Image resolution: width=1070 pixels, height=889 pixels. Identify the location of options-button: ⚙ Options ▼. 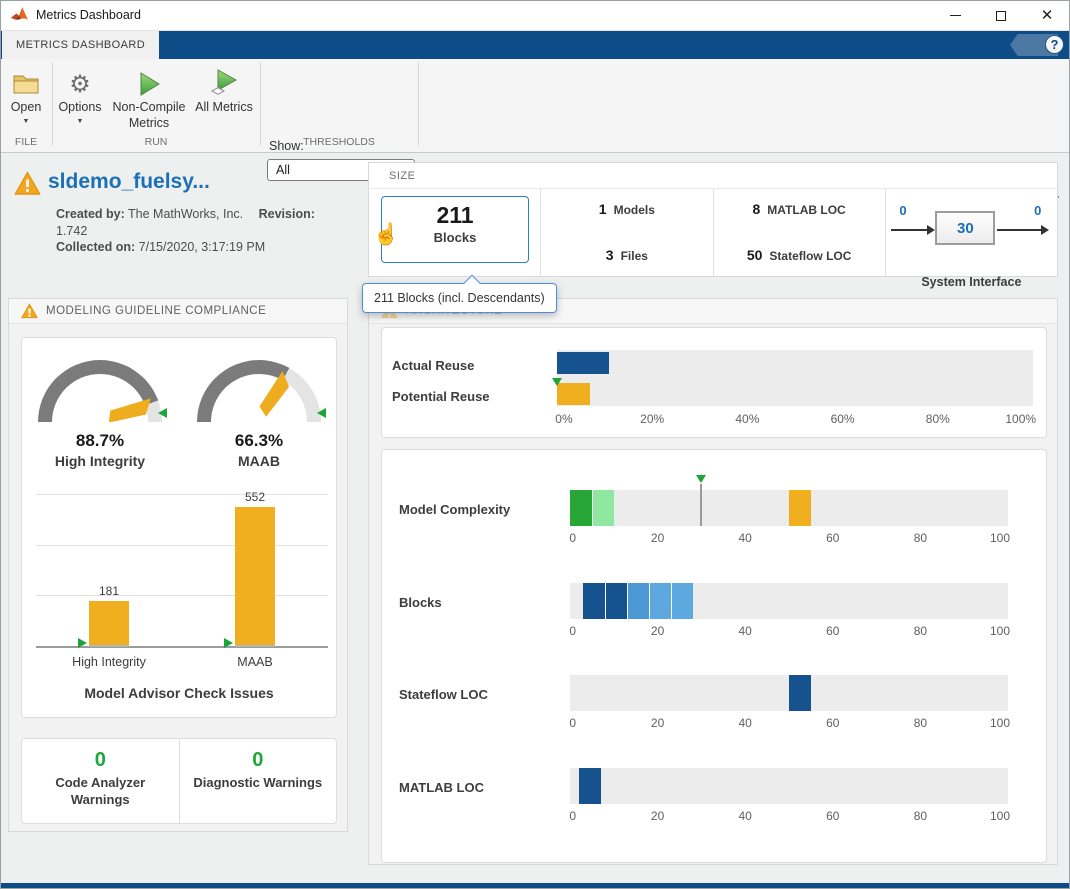
(80, 94).